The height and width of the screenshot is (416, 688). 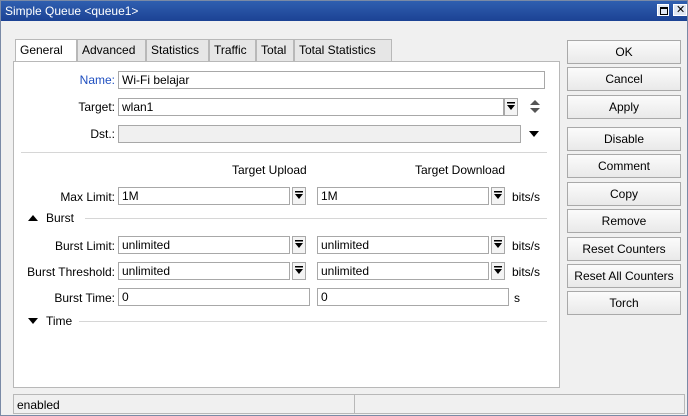 What do you see at coordinates (344, 11) in the screenshot?
I see `title-bar: Simple Queue <queue1>` at bounding box center [344, 11].